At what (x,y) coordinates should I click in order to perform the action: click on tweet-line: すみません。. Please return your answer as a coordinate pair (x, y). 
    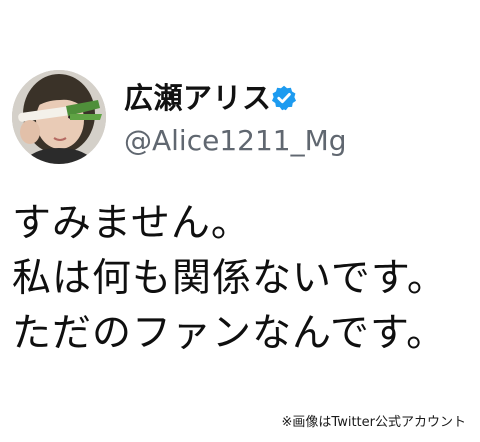
    Looking at the image, I should click on (131, 223).